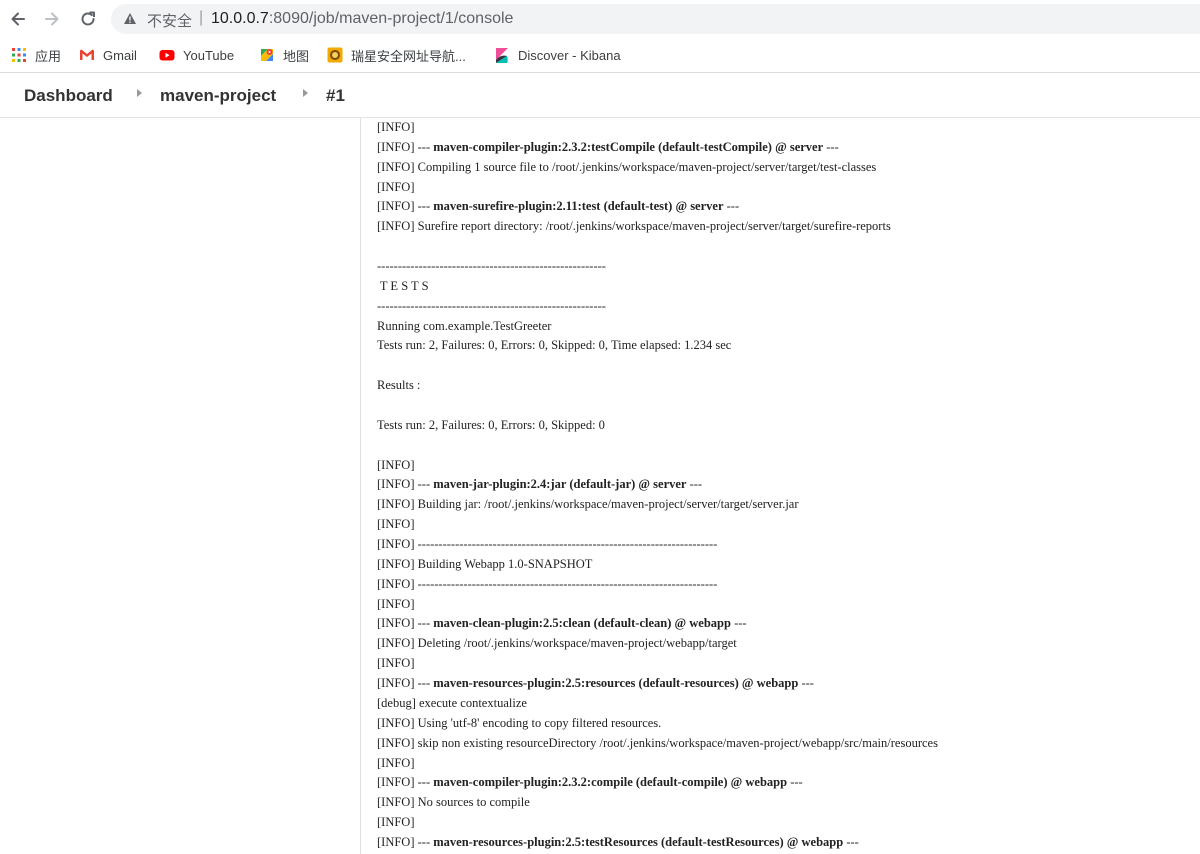 The image size is (1200, 854). What do you see at coordinates (600, 95) in the screenshot?
I see `breadcrumb: Dashboard maven-project #1` at bounding box center [600, 95].